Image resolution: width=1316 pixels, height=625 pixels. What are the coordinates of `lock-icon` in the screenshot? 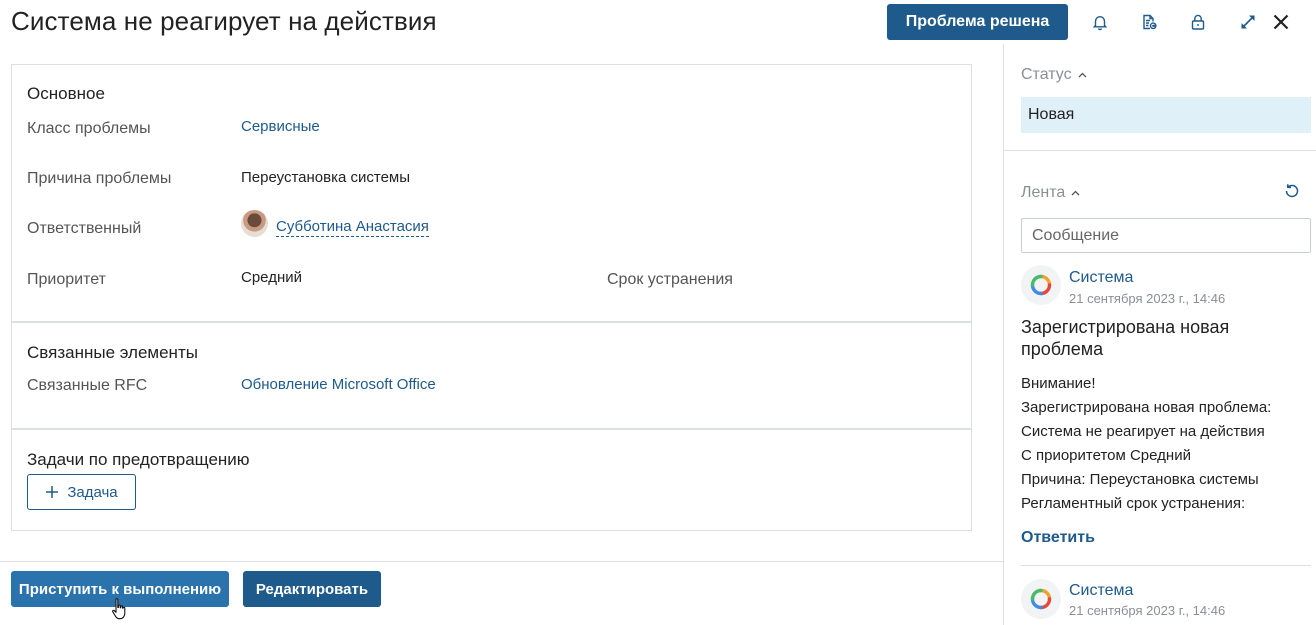 It's located at (1198, 22).